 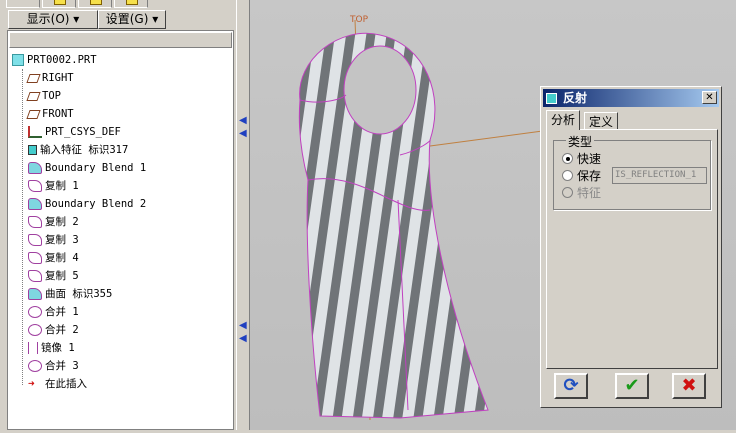 I want to click on tree-item-label: 复制 4, so click(x=62, y=258).